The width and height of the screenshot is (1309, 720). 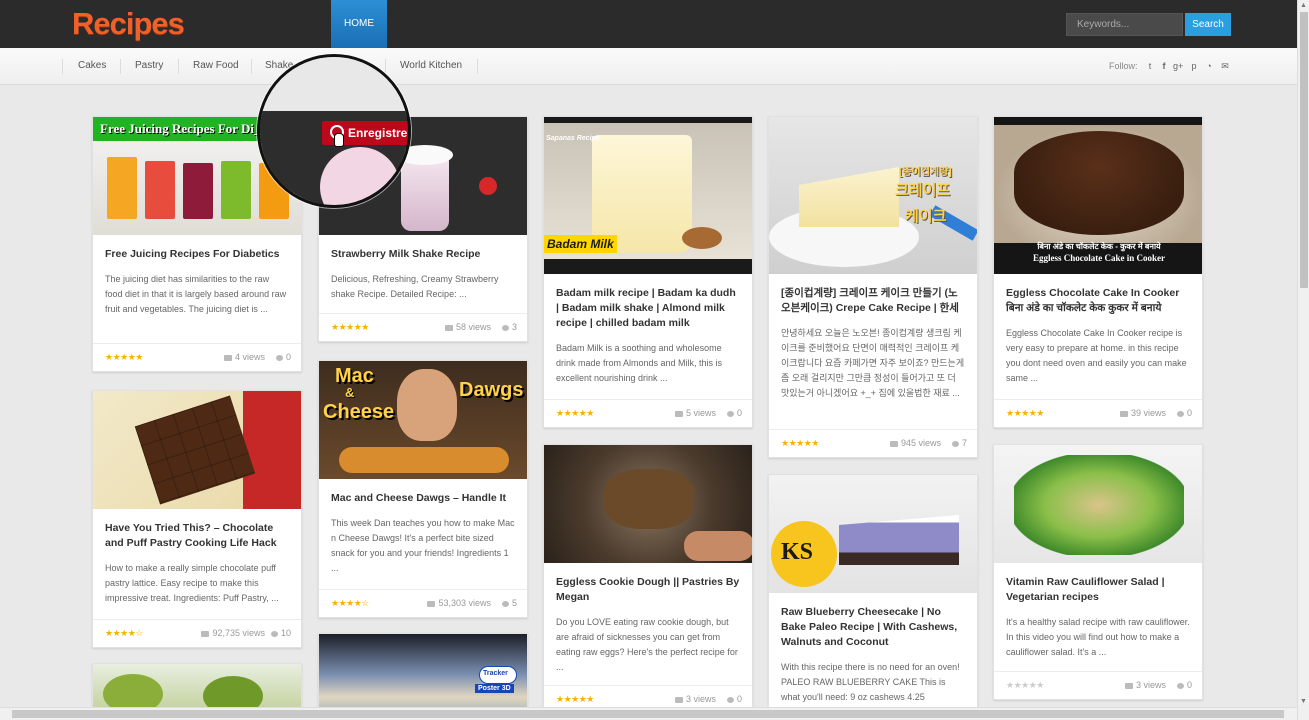 What do you see at coordinates (423, 603) in the screenshot?
I see `recipe-meta: ★★★★☆ 53,303 views 5` at bounding box center [423, 603].